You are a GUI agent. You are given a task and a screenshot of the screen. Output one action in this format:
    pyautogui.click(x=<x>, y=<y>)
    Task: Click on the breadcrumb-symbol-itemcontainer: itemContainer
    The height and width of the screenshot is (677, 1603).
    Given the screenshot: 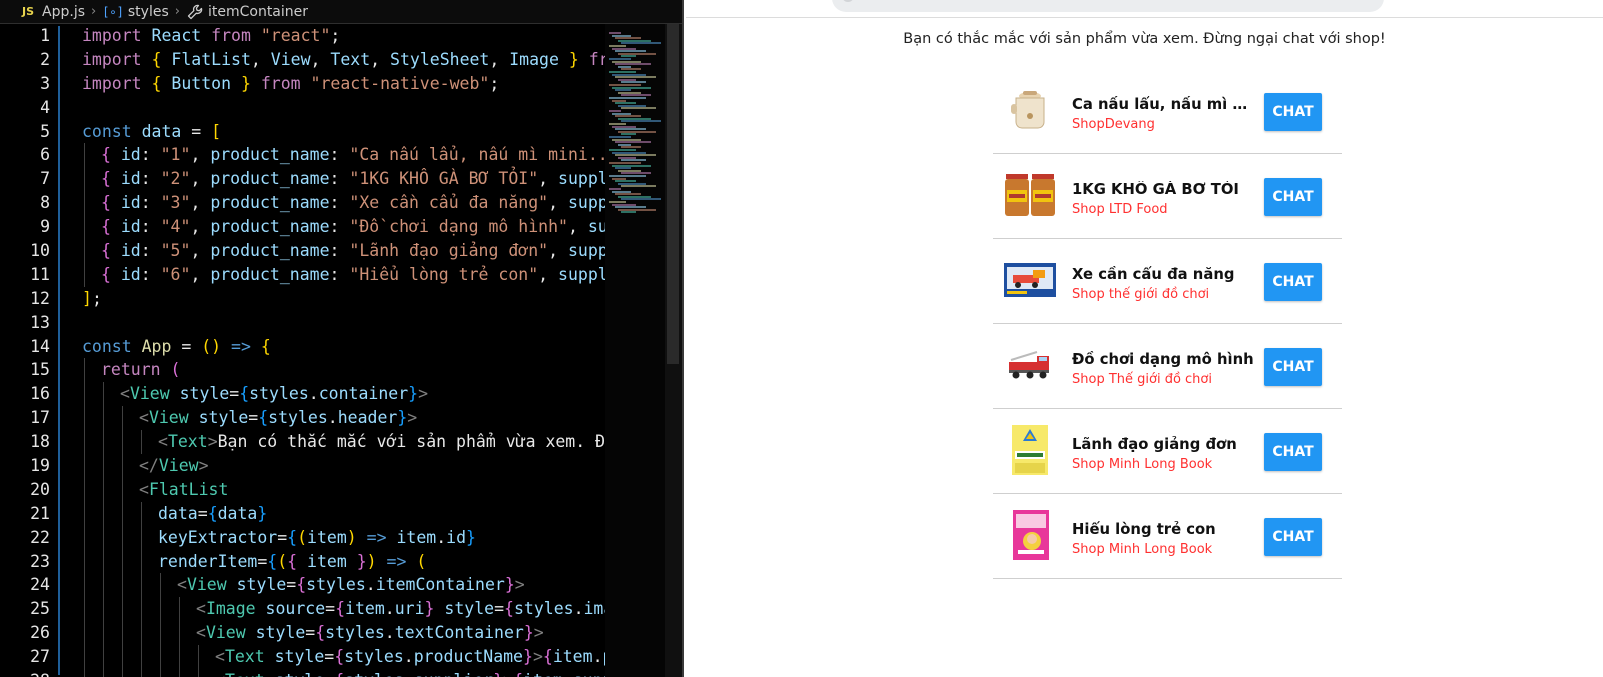 What is the action you would take?
    pyautogui.click(x=258, y=12)
    